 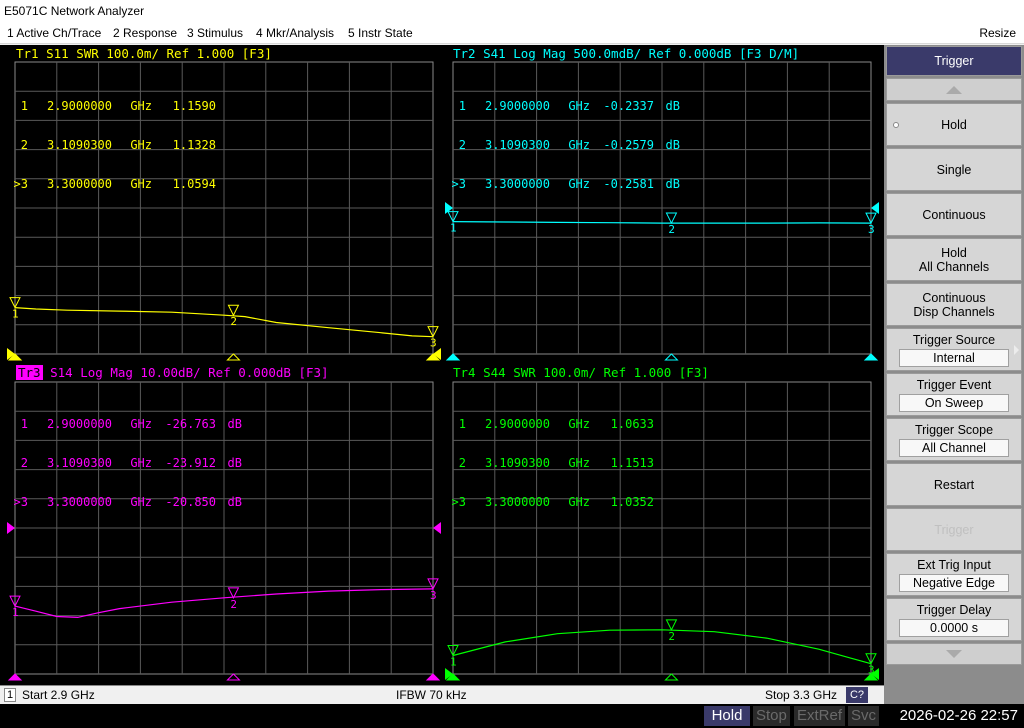 I want to click on tr3-marker-row-3: >3 3.3000000 GHz -20.850 dB, so click(x=127, y=502).